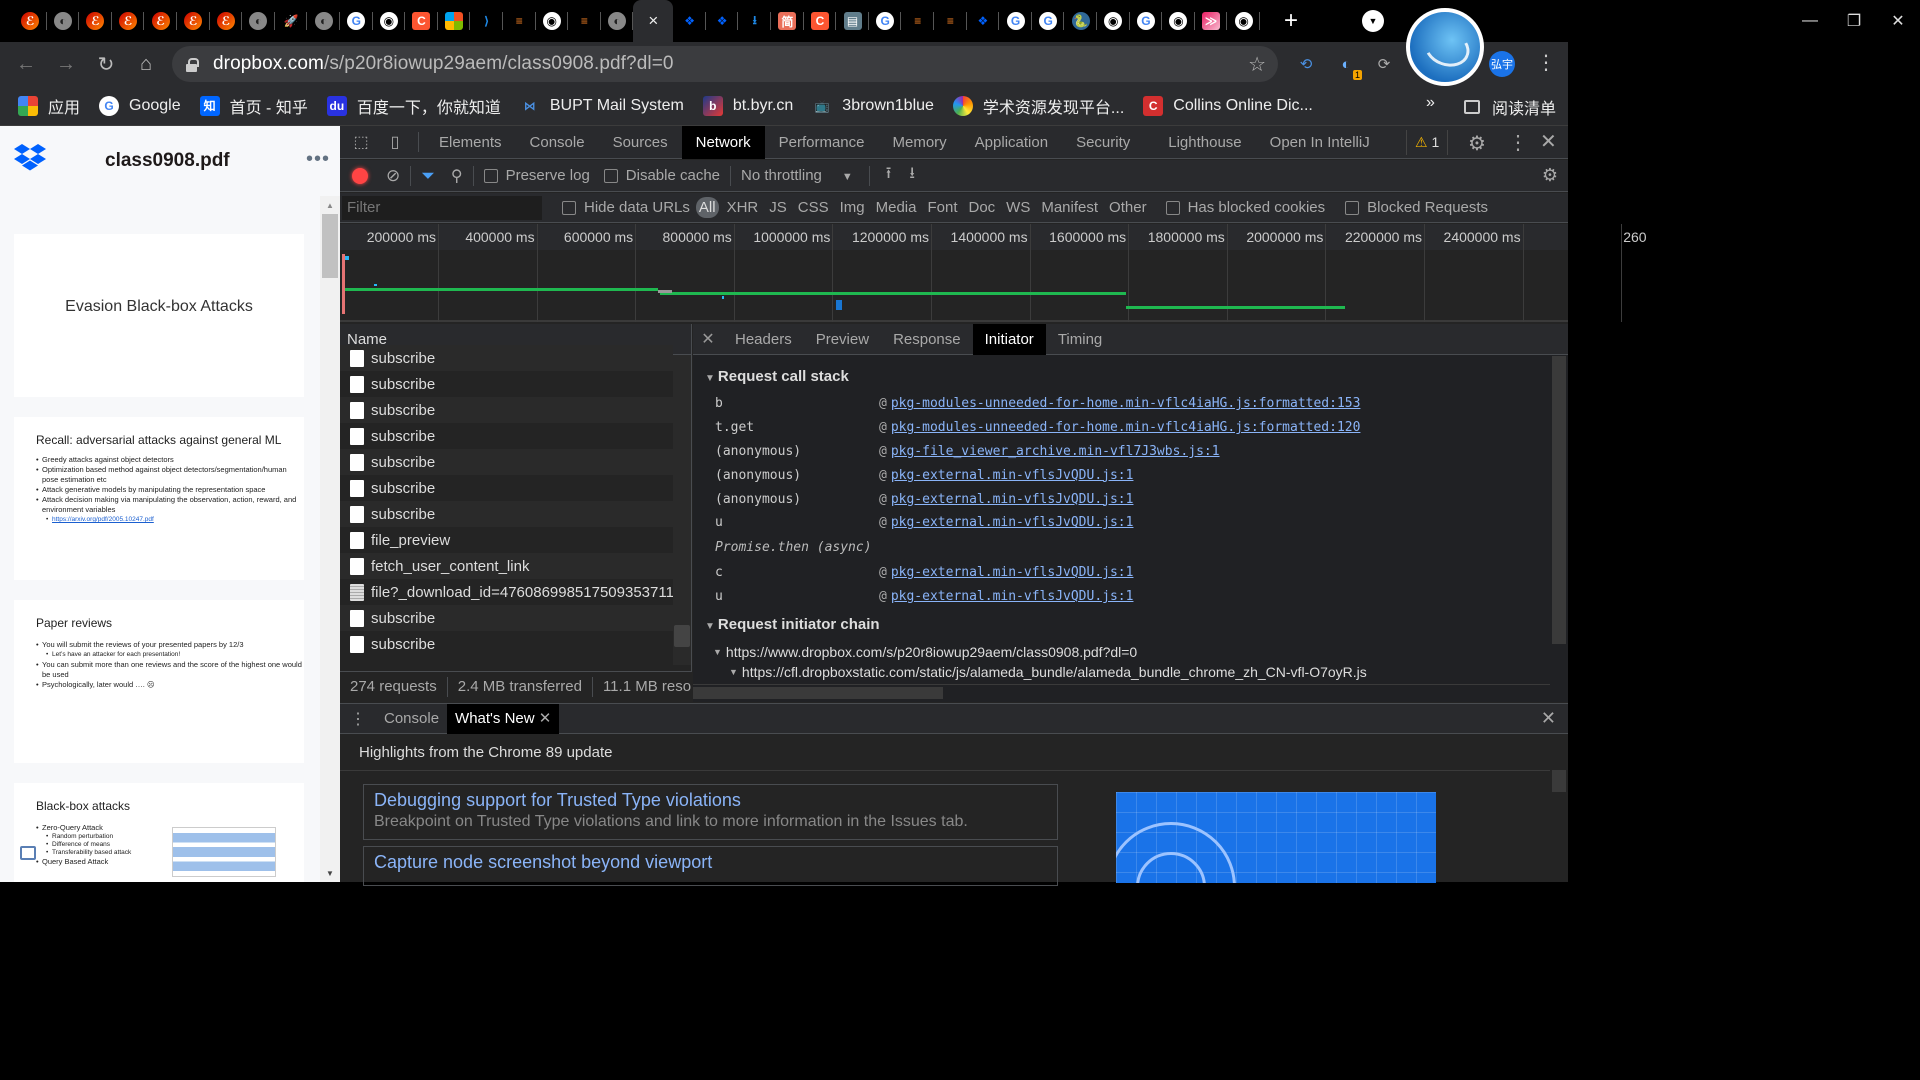 The width and height of the screenshot is (1920, 1080). I want to click on extension-icon: ◐ 1, so click(1348, 66).